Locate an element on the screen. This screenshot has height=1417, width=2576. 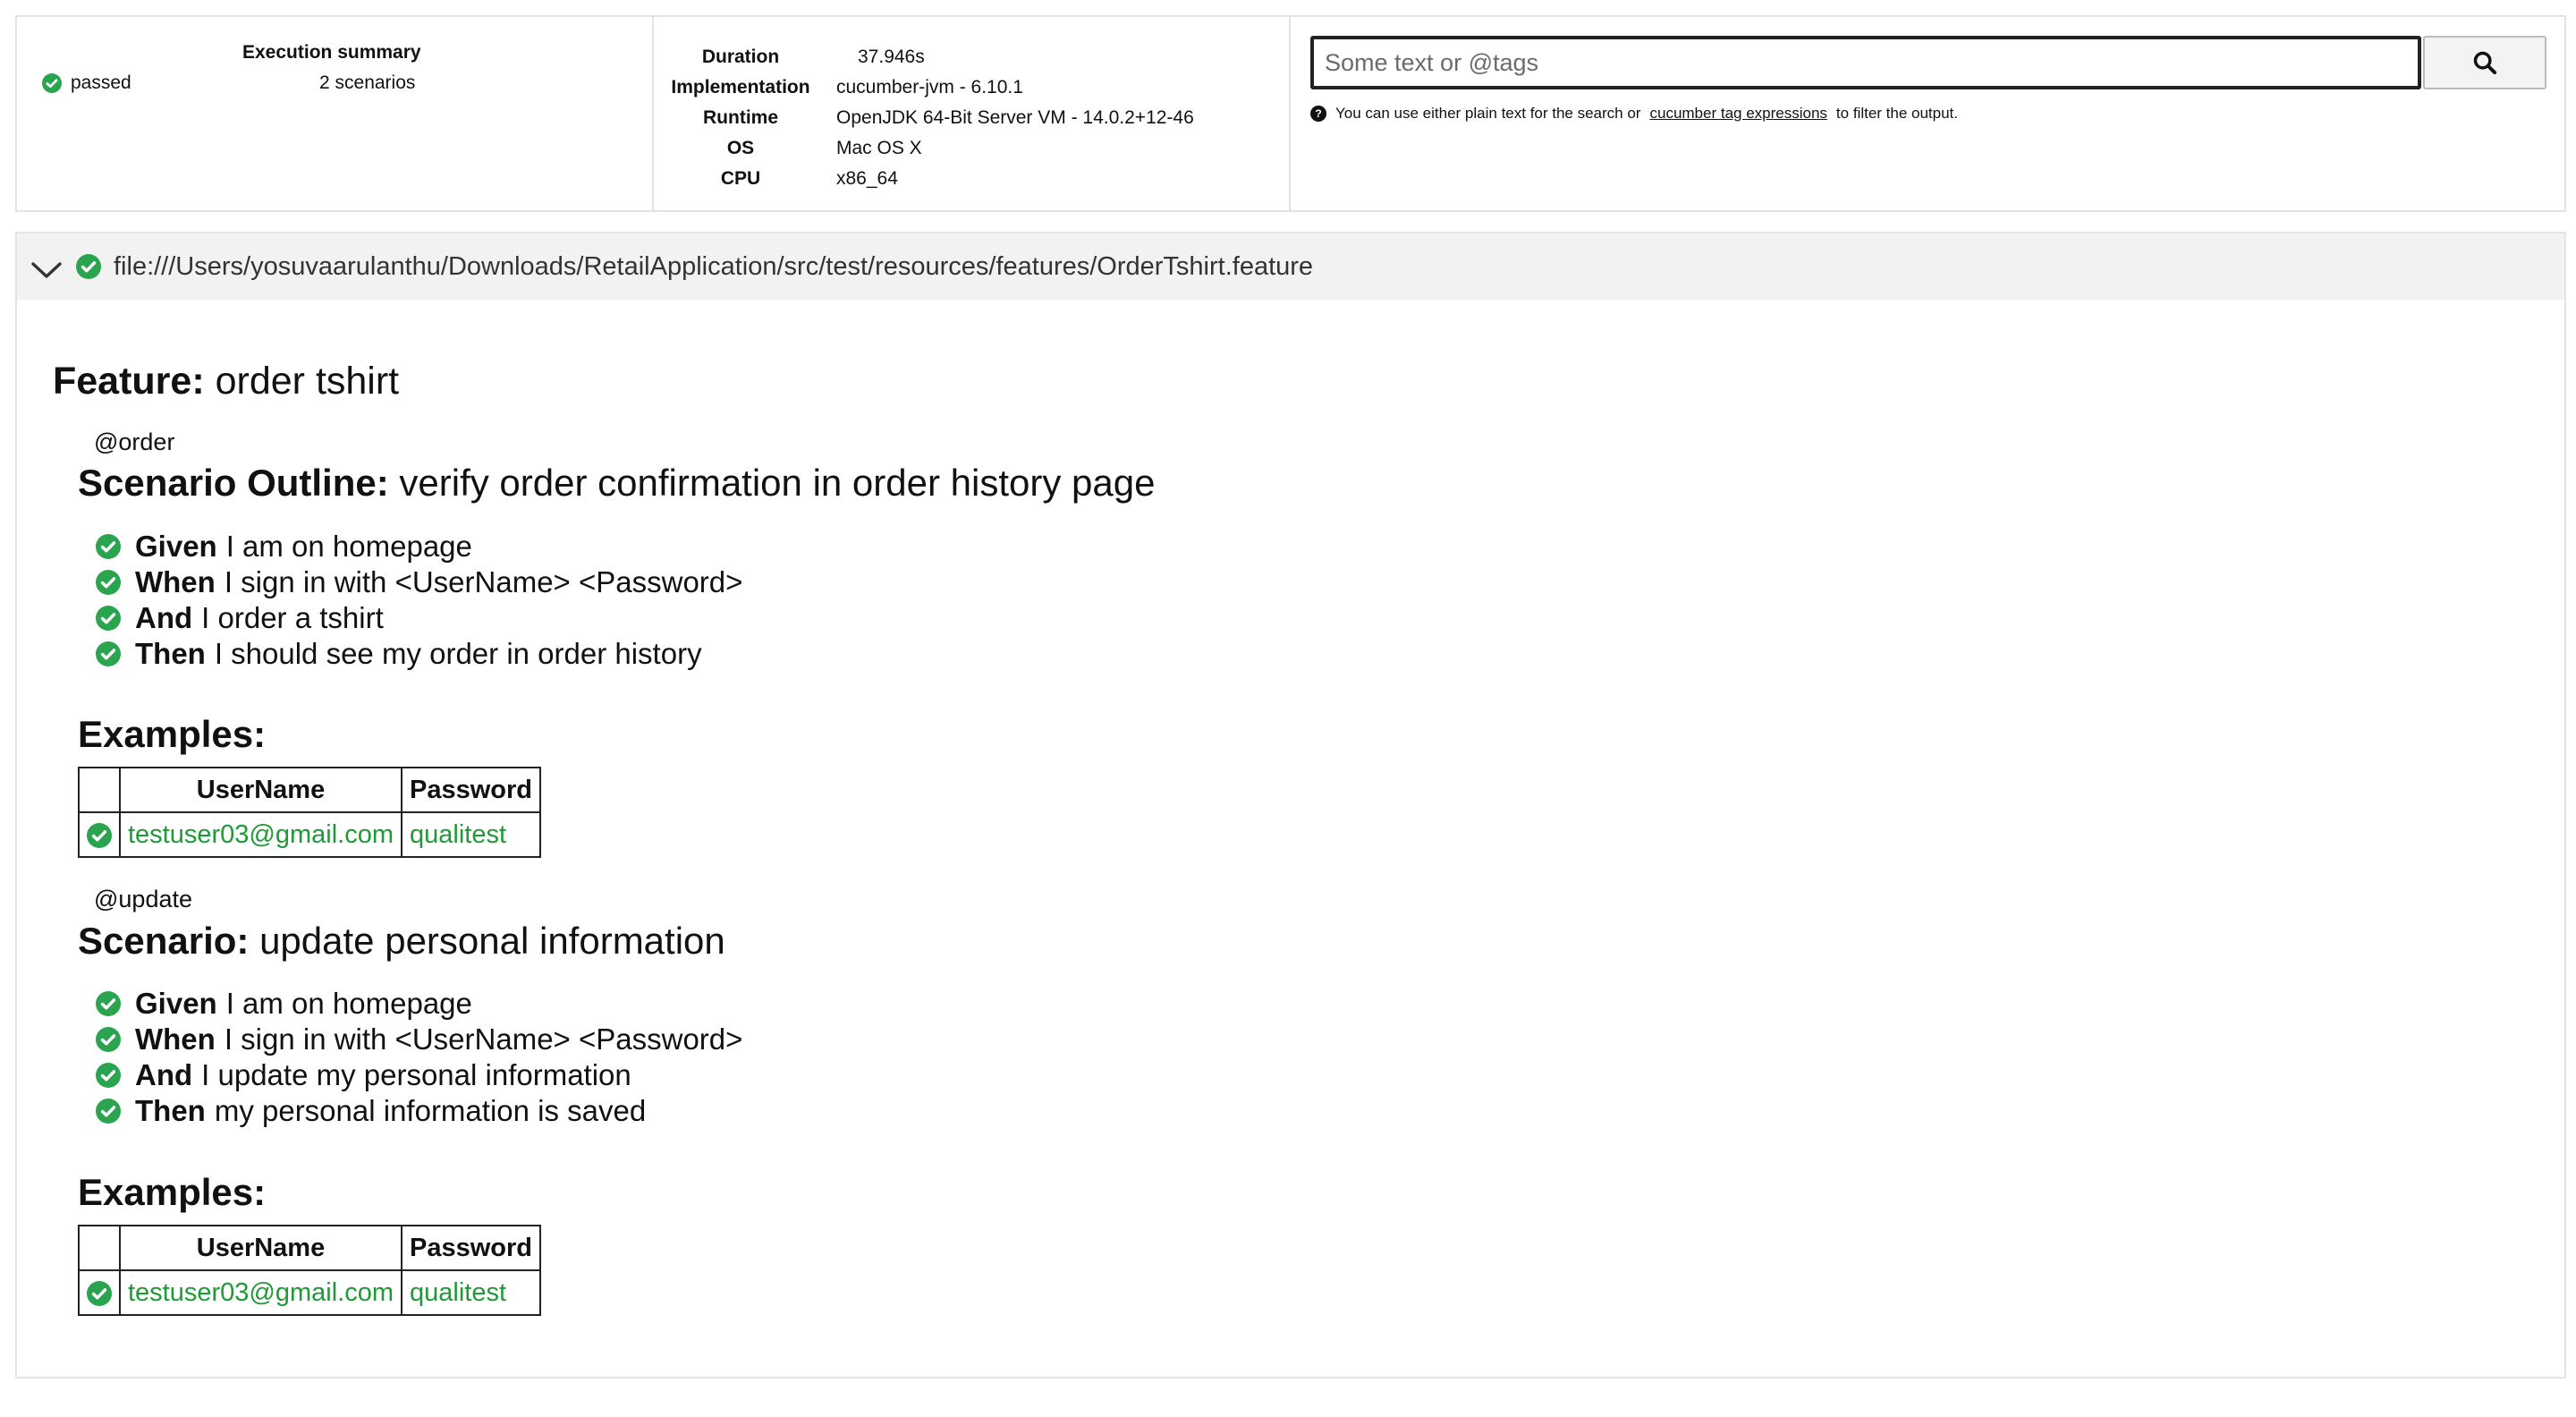
meta-value: Mac OS X is located at coordinates (879, 148).